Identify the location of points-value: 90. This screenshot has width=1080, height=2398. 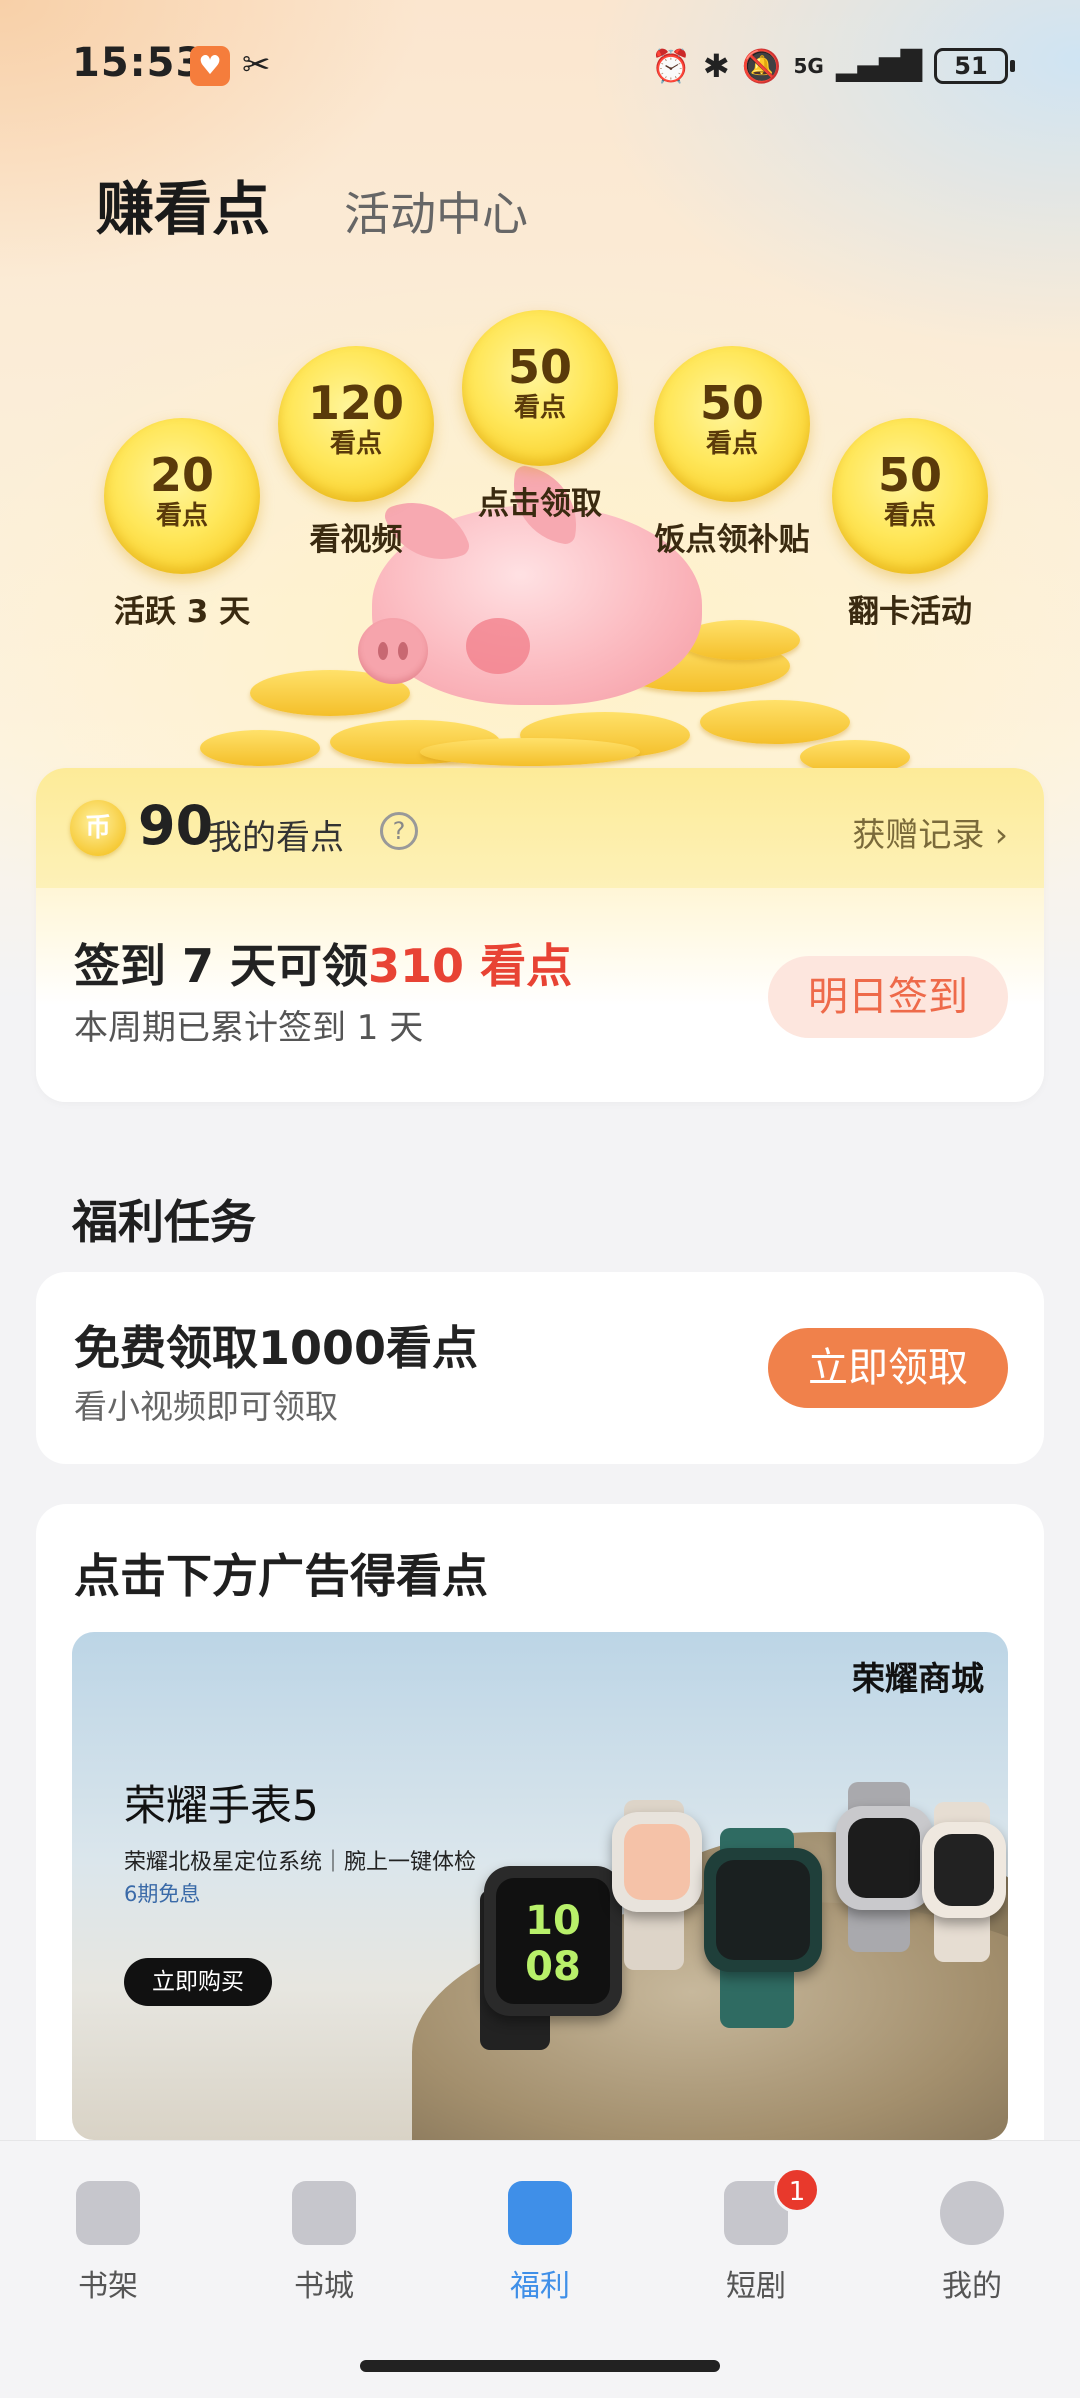
(176, 825).